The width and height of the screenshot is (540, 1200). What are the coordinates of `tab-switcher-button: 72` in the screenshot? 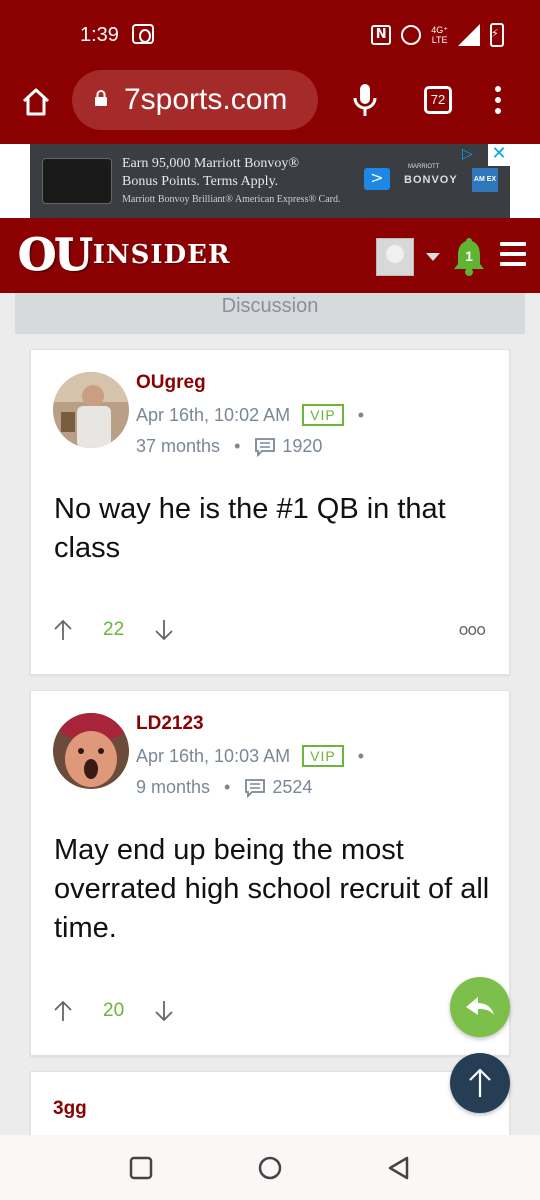 It's located at (438, 100).